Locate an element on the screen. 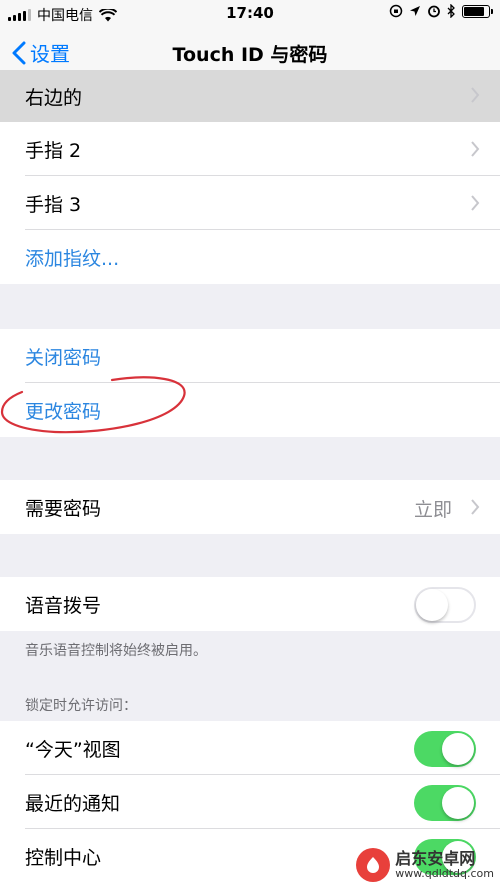  require-passcode-label: 需要密码 is located at coordinates (63, 508).